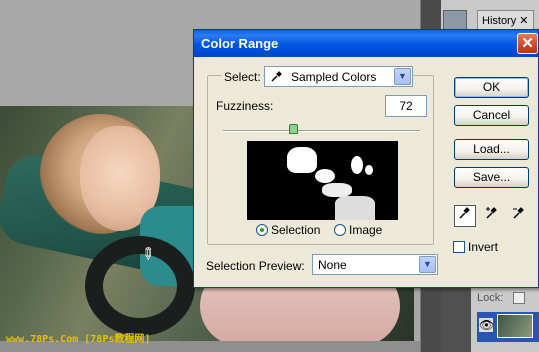  I want to click on tab-close-icon: ✕, so click(523, 21).